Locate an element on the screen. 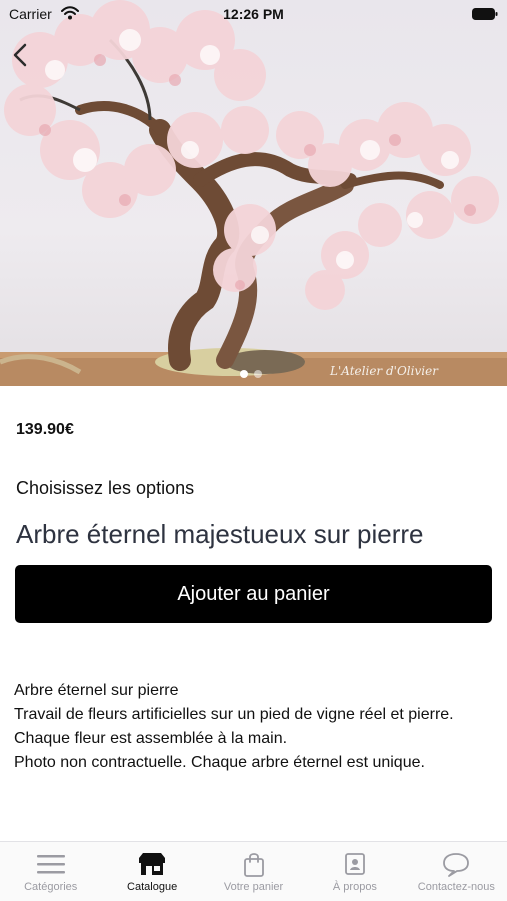 This screenshot has width=507, height=901. tab-label: À propos is located at coordinates (354, 887).